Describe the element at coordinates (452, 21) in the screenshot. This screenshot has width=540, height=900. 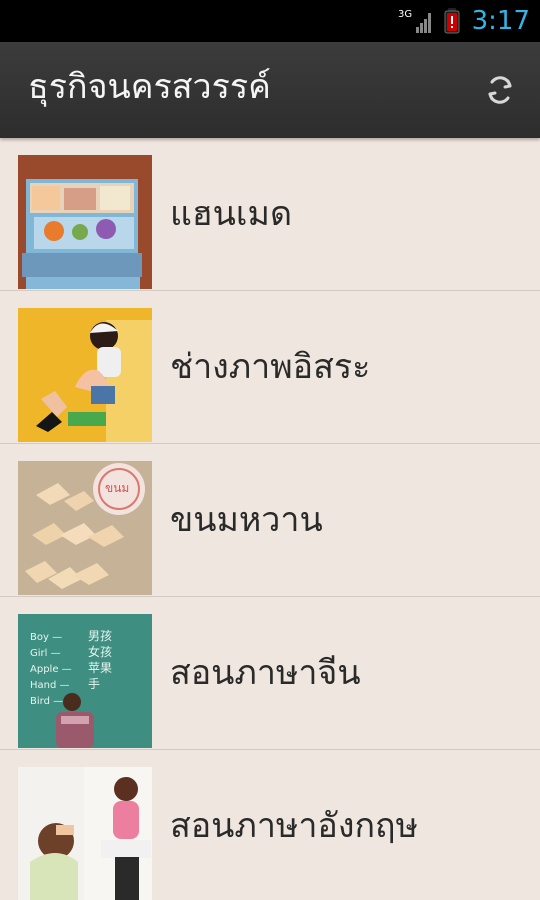
I see `battery-warning-icon` at that location.